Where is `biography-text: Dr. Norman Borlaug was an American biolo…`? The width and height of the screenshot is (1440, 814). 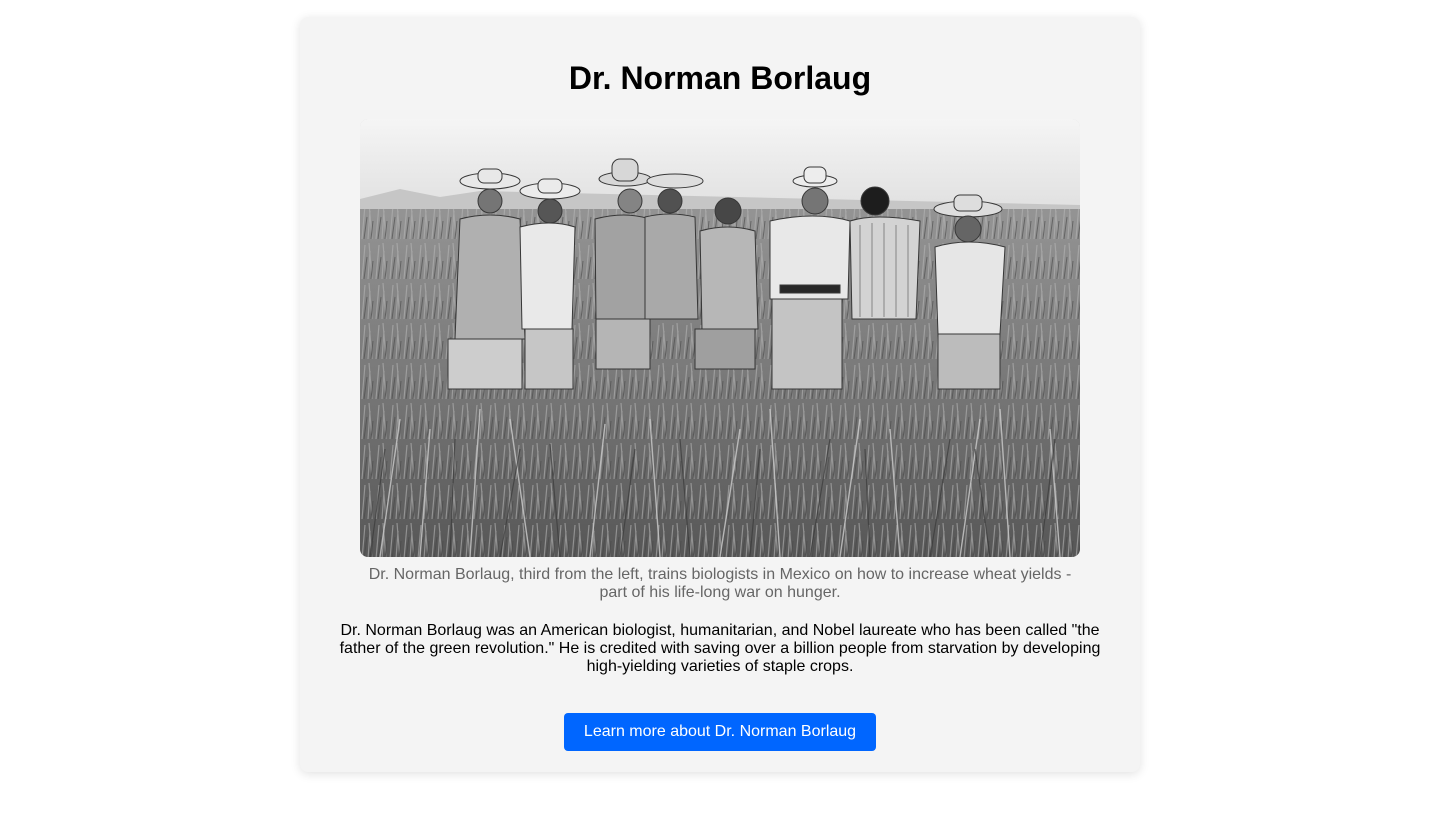
biography-text: Dr. Norman Borlaug was an American biolo… is located at coordinates (720, 648).